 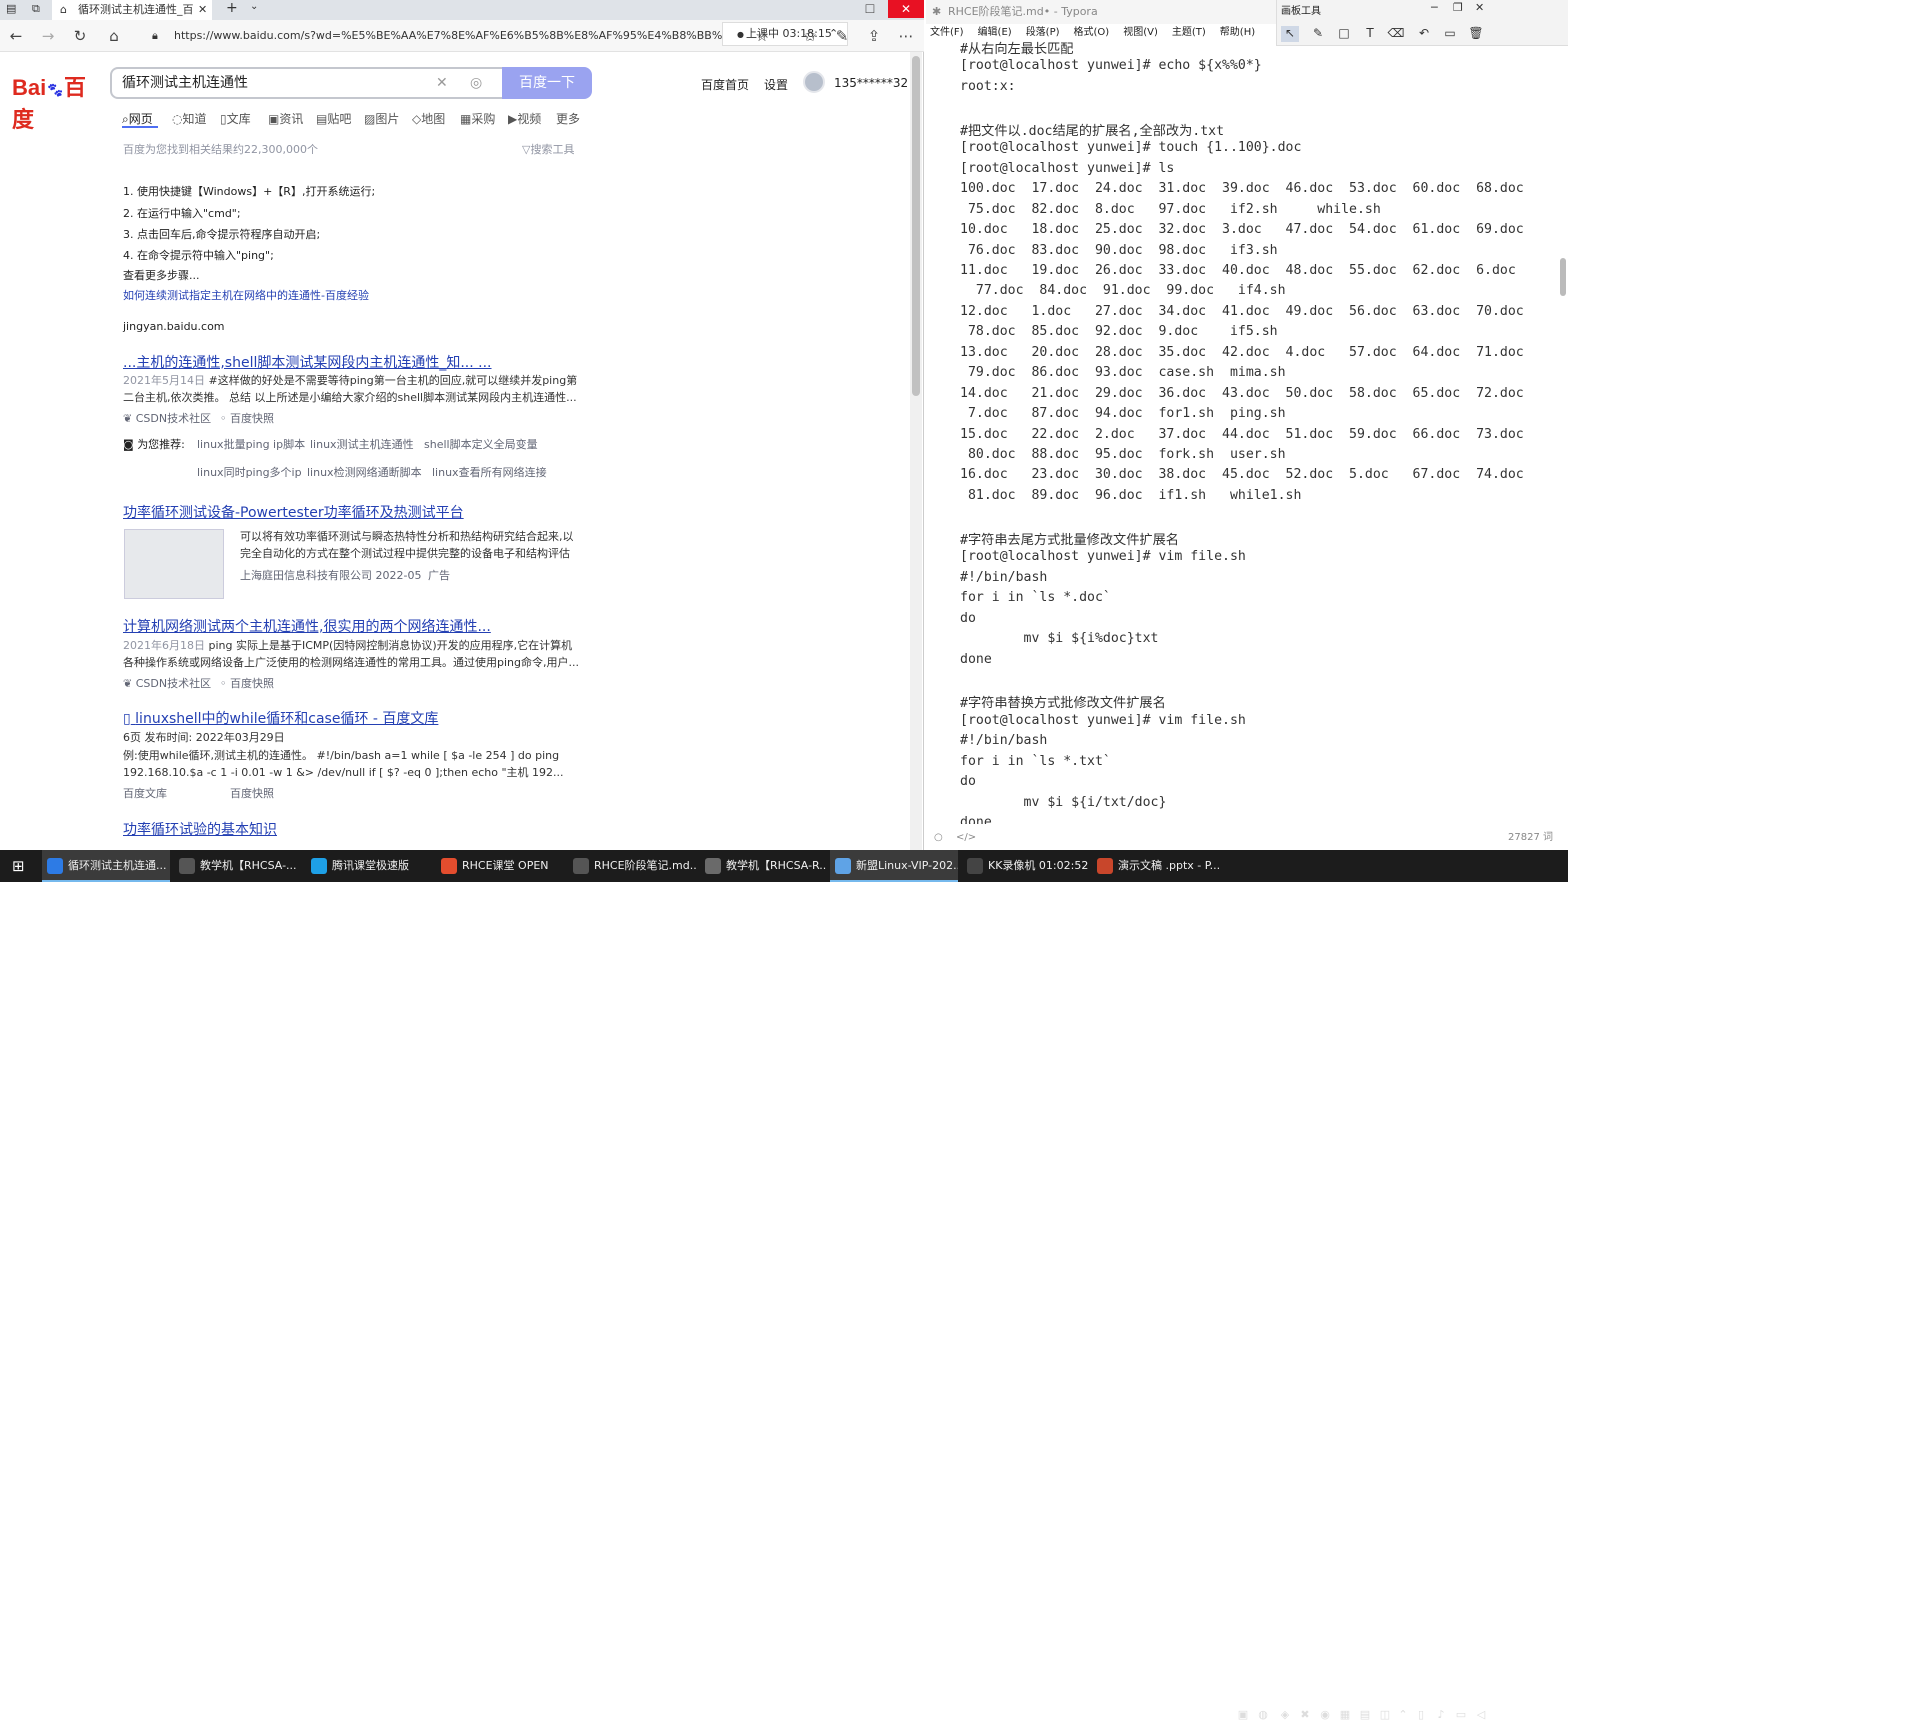 What do you see at coordinates (145, 793) in the screenshot?
I see `result-source-4: 百度文库` at bounding box center [145, 793].